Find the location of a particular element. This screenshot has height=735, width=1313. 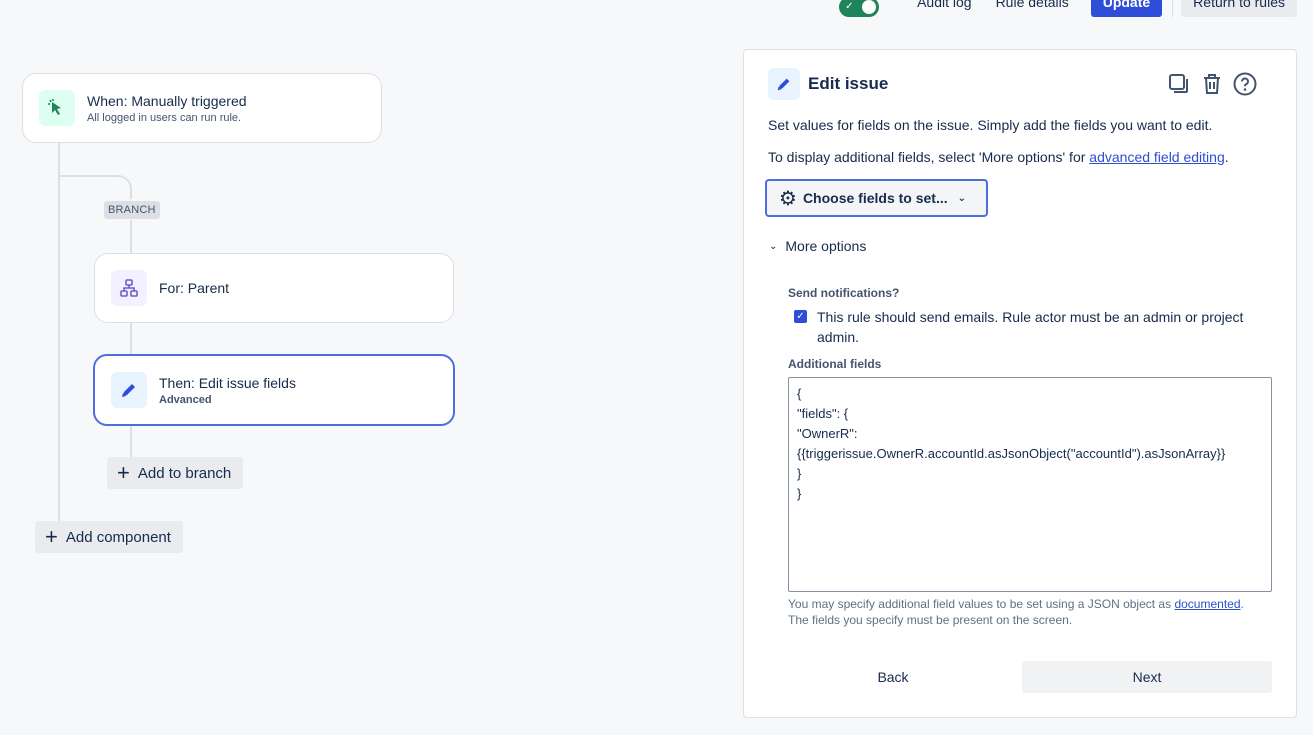

documented-link: documented is located at coordinates (1207, 604).